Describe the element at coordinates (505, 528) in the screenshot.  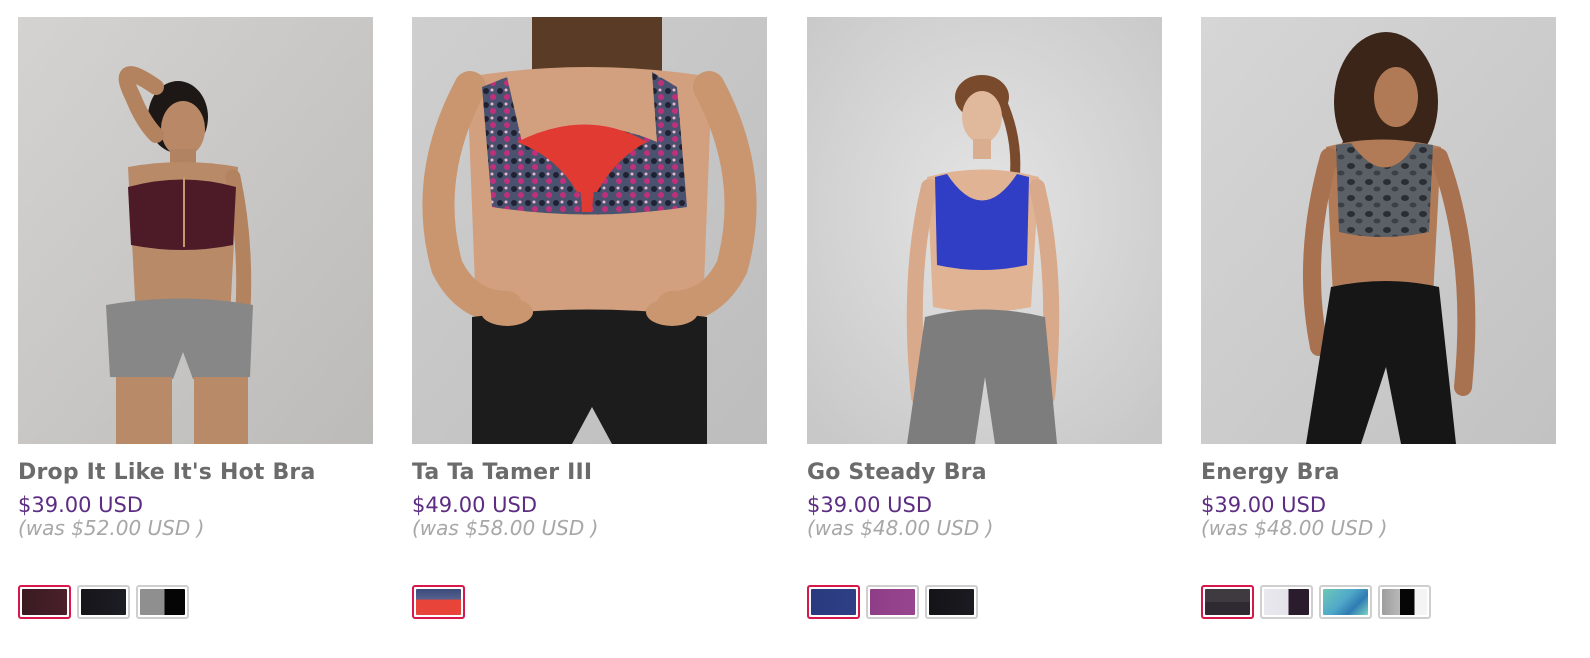
I see `product-was-price: (was $58.00 USD )` at that location.